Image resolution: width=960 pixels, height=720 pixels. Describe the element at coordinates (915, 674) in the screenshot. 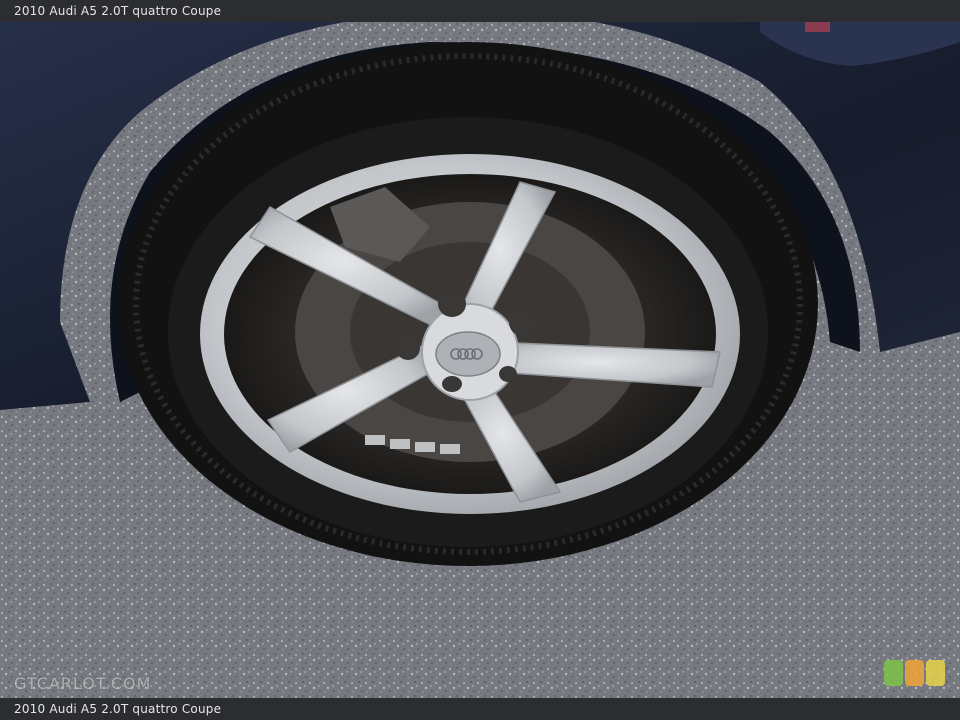

I see `site-logo-badge` at that location.